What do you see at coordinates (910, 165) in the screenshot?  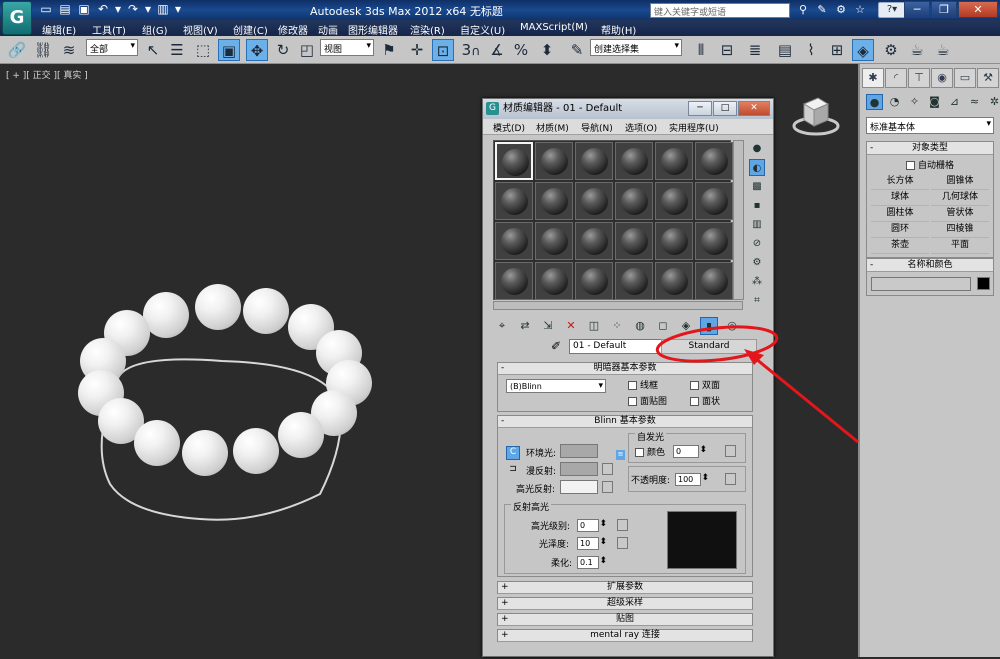 I see `autogrid-checkbox` at bounding box center [910, 165].